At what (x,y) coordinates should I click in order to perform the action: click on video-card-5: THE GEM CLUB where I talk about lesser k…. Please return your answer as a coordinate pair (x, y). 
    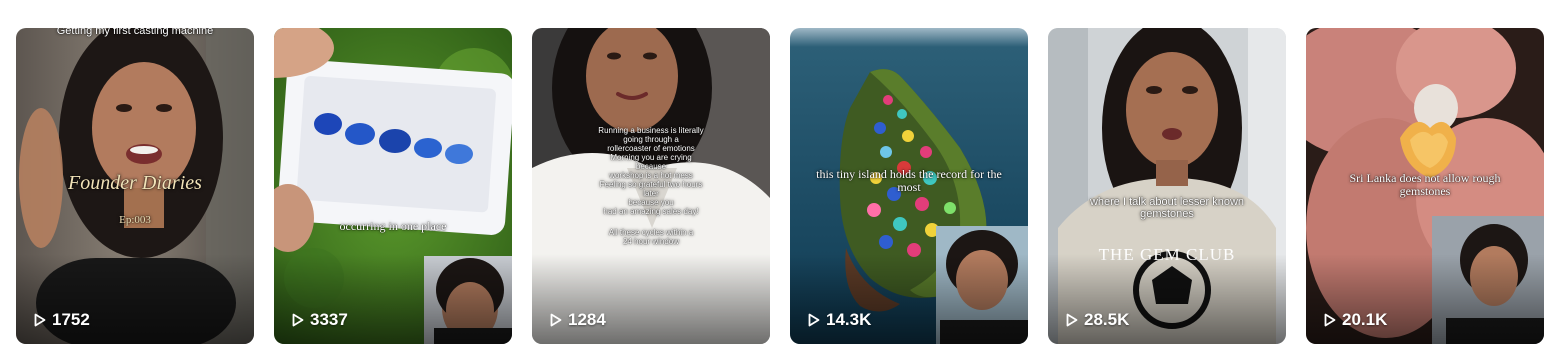
    Looking at the image, I should click on (1167, 186).